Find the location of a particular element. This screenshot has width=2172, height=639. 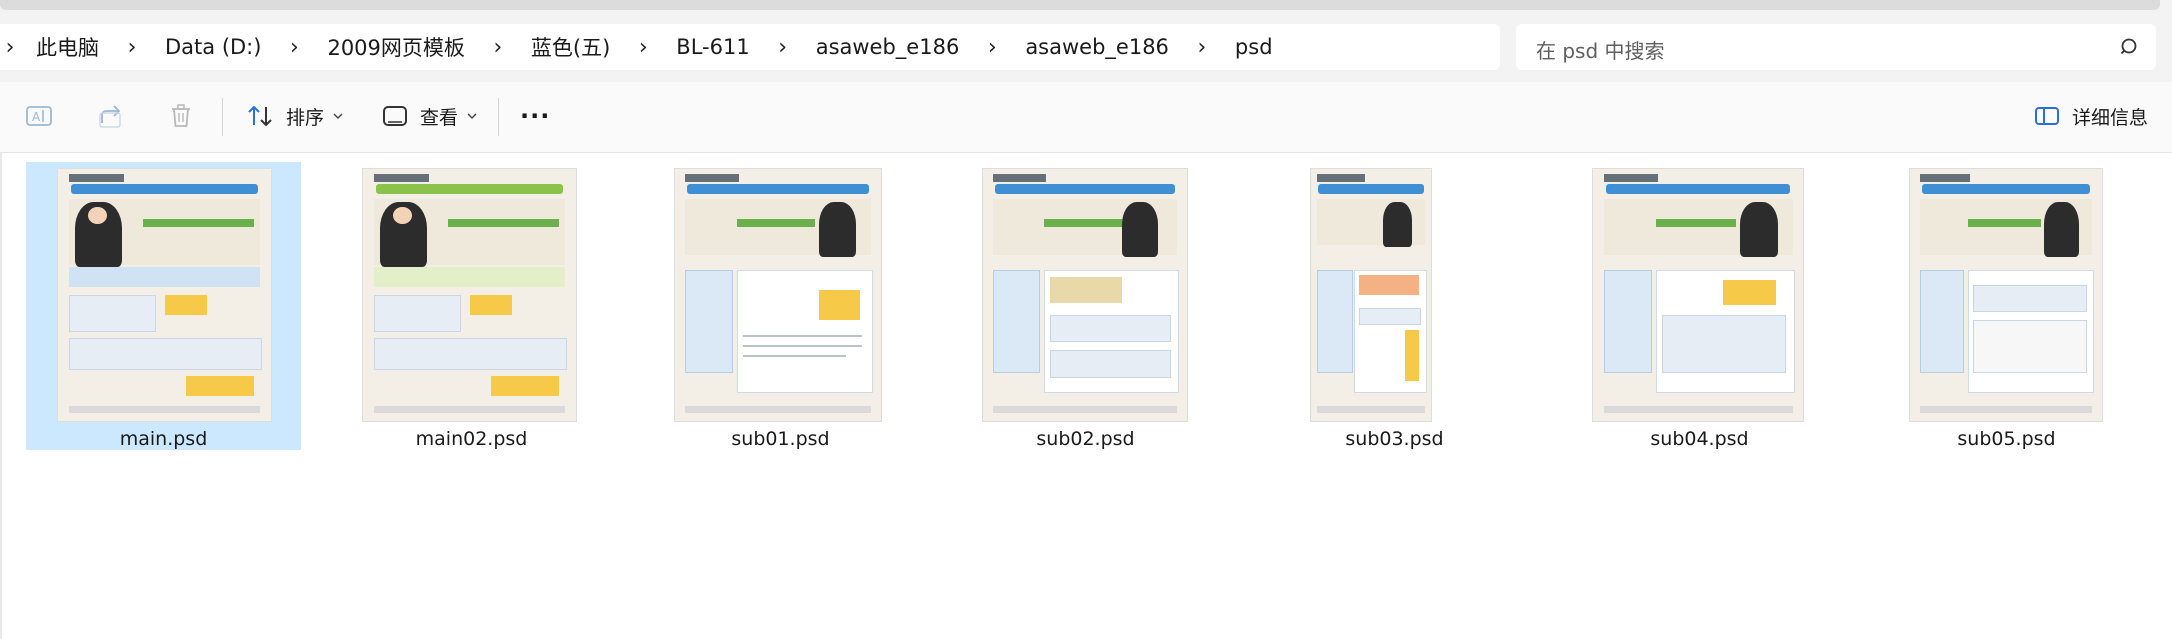

share-icon is located at coordinates (110, 116).